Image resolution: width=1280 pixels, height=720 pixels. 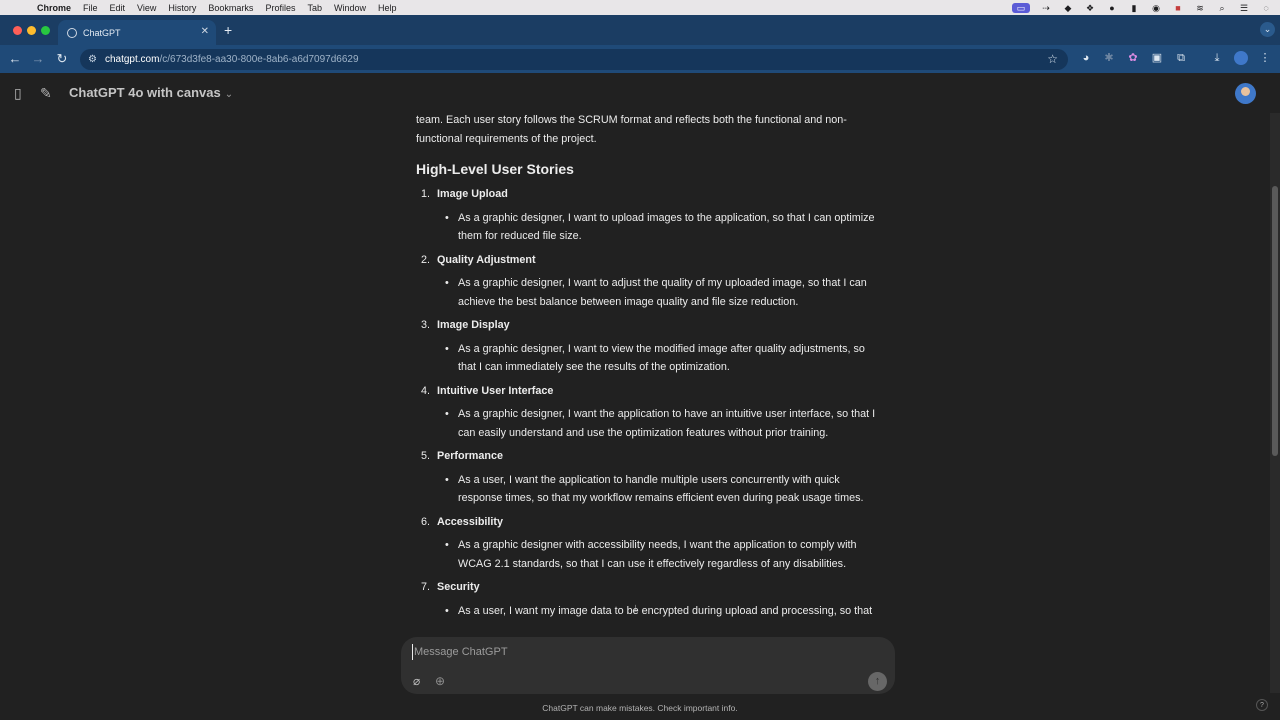 What do you see at coordinates (416, 681) in the screenshot?
I see `paperclip-icon: ⌀` at bounding box center [416, 681].